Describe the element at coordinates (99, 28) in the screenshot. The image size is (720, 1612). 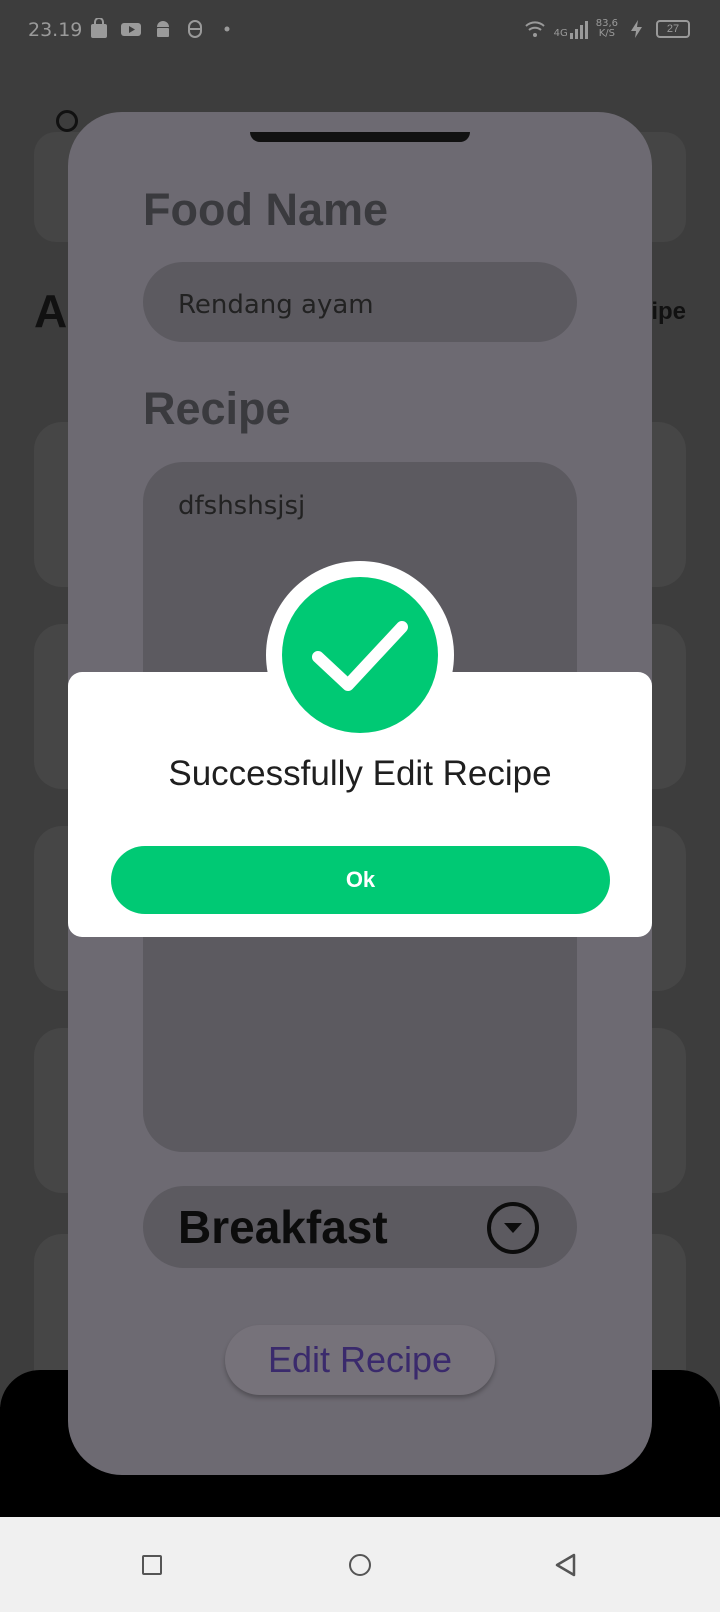
I see `shopping-bag-icon` at that location.